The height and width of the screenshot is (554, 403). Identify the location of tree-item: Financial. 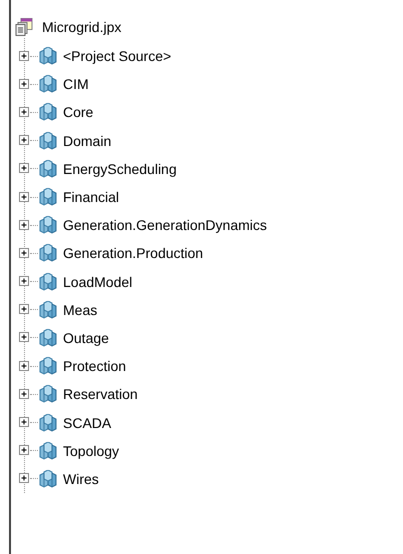
(91, 197).